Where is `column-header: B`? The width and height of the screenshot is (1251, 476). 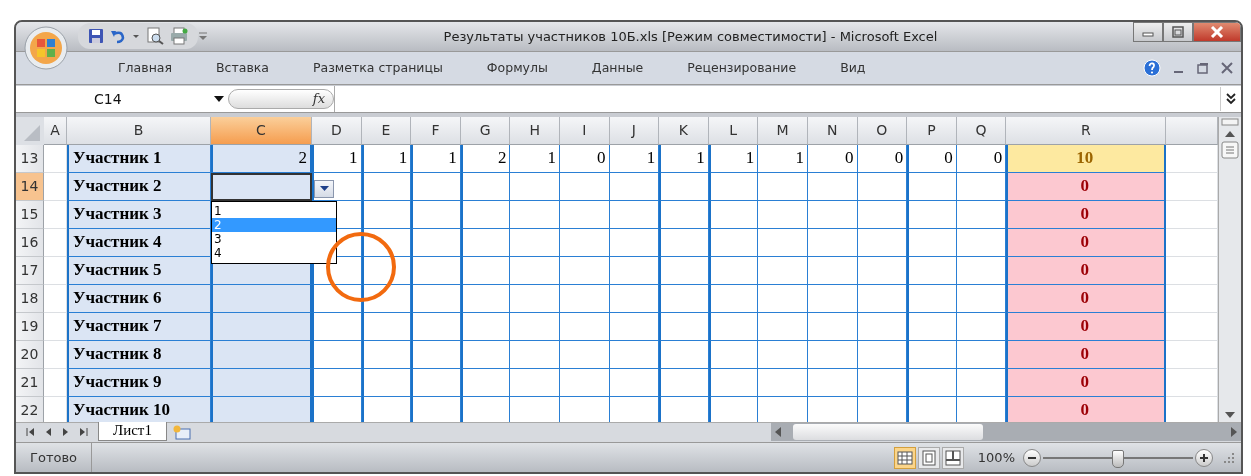 column-header: B is located at coordinates (139, 130).